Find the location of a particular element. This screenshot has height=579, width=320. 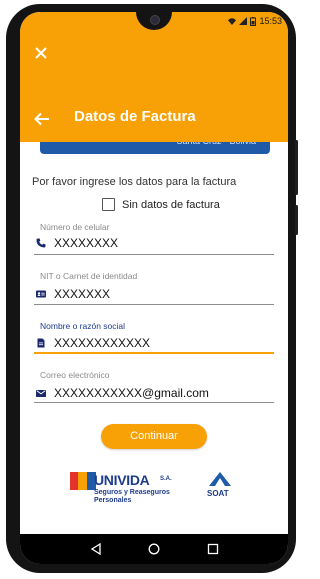

nav-home-icon is located at coordinates (154, 549).